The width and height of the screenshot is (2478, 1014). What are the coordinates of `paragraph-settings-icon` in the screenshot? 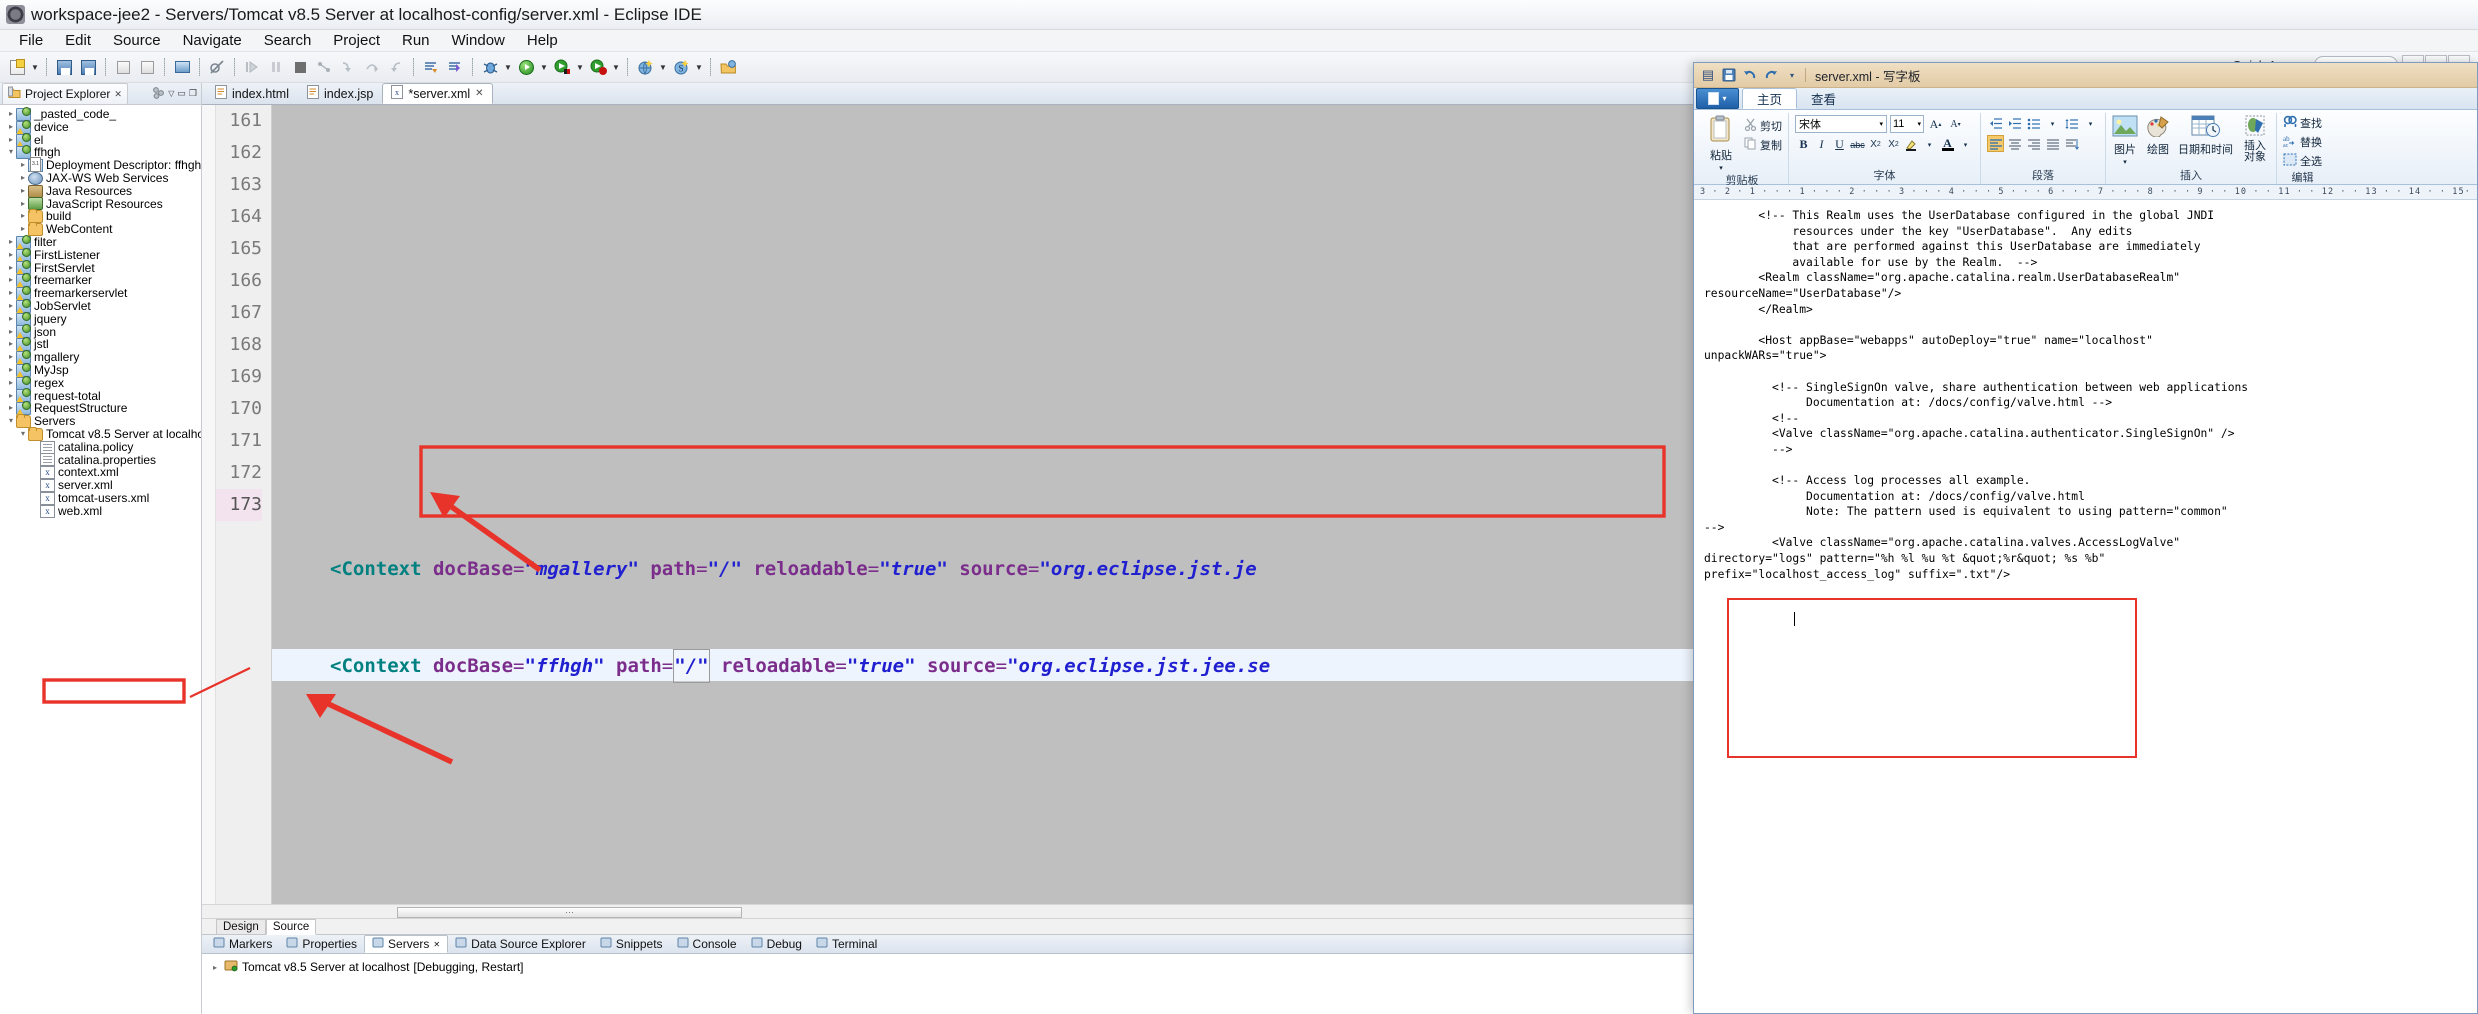 It's located at (2071, 143).